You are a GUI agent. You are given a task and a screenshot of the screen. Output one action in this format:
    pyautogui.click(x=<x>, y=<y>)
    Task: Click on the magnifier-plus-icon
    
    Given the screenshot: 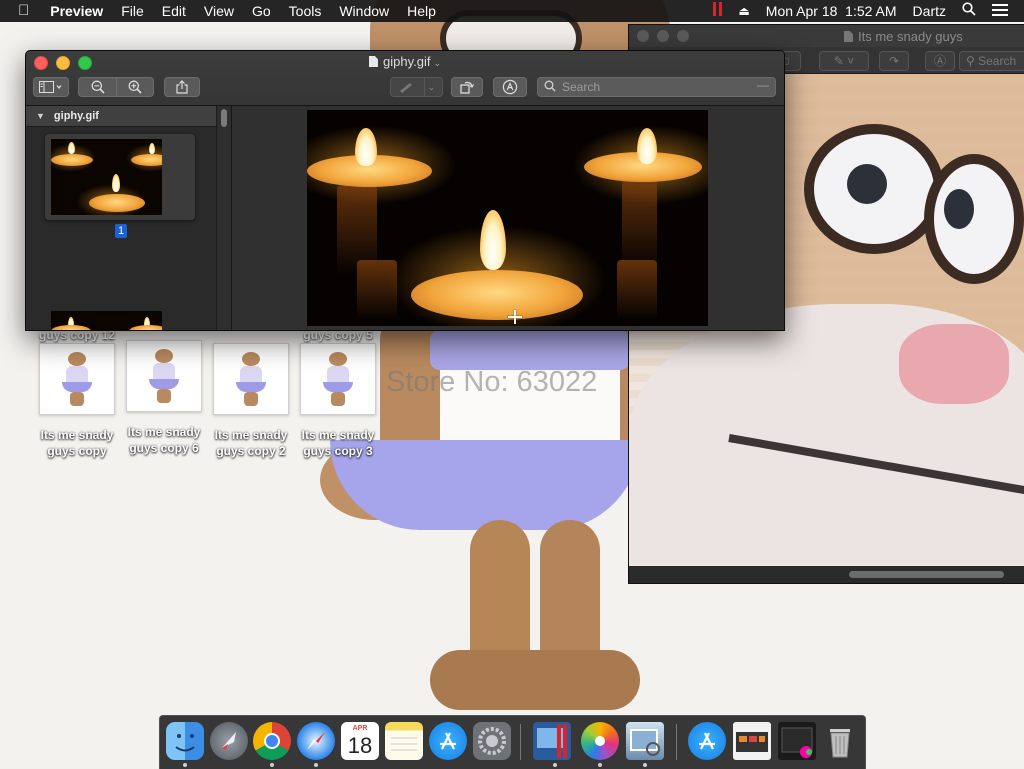 What is the action you would take?
    pyautogui.click(x=135, y=87)
    